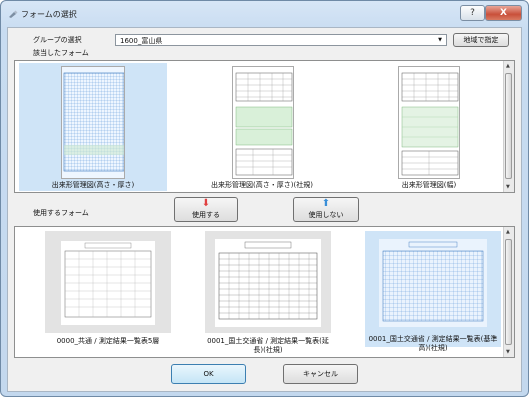  I want to click on available-form-item: 出来形管理図(高さ・厚さ)(社規), so click(262, 127).